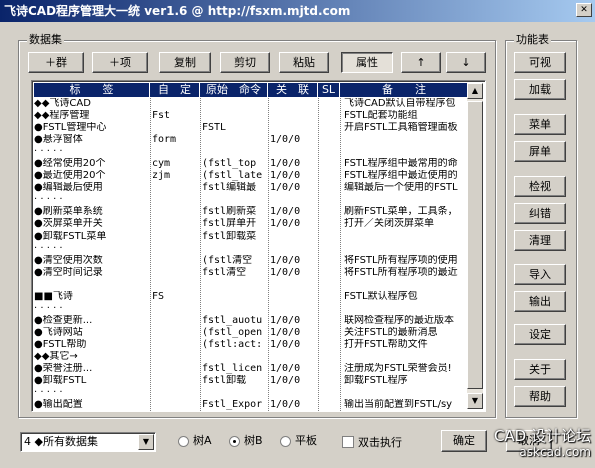 The height and width of the screenshot is (468, 595). Describe the element at coordinates (398, 405) in the screenshot. I see `cell-c4: 输出当前配置到FSTL/sy` at that location.